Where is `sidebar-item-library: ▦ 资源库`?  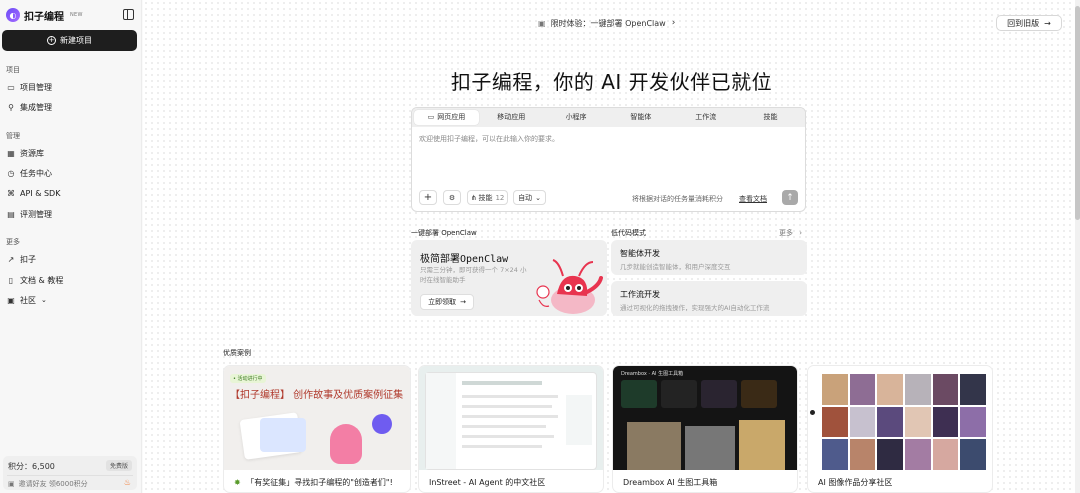
sidebar-item-library: ▦ 资源库 is located at coordinates (25, 153).